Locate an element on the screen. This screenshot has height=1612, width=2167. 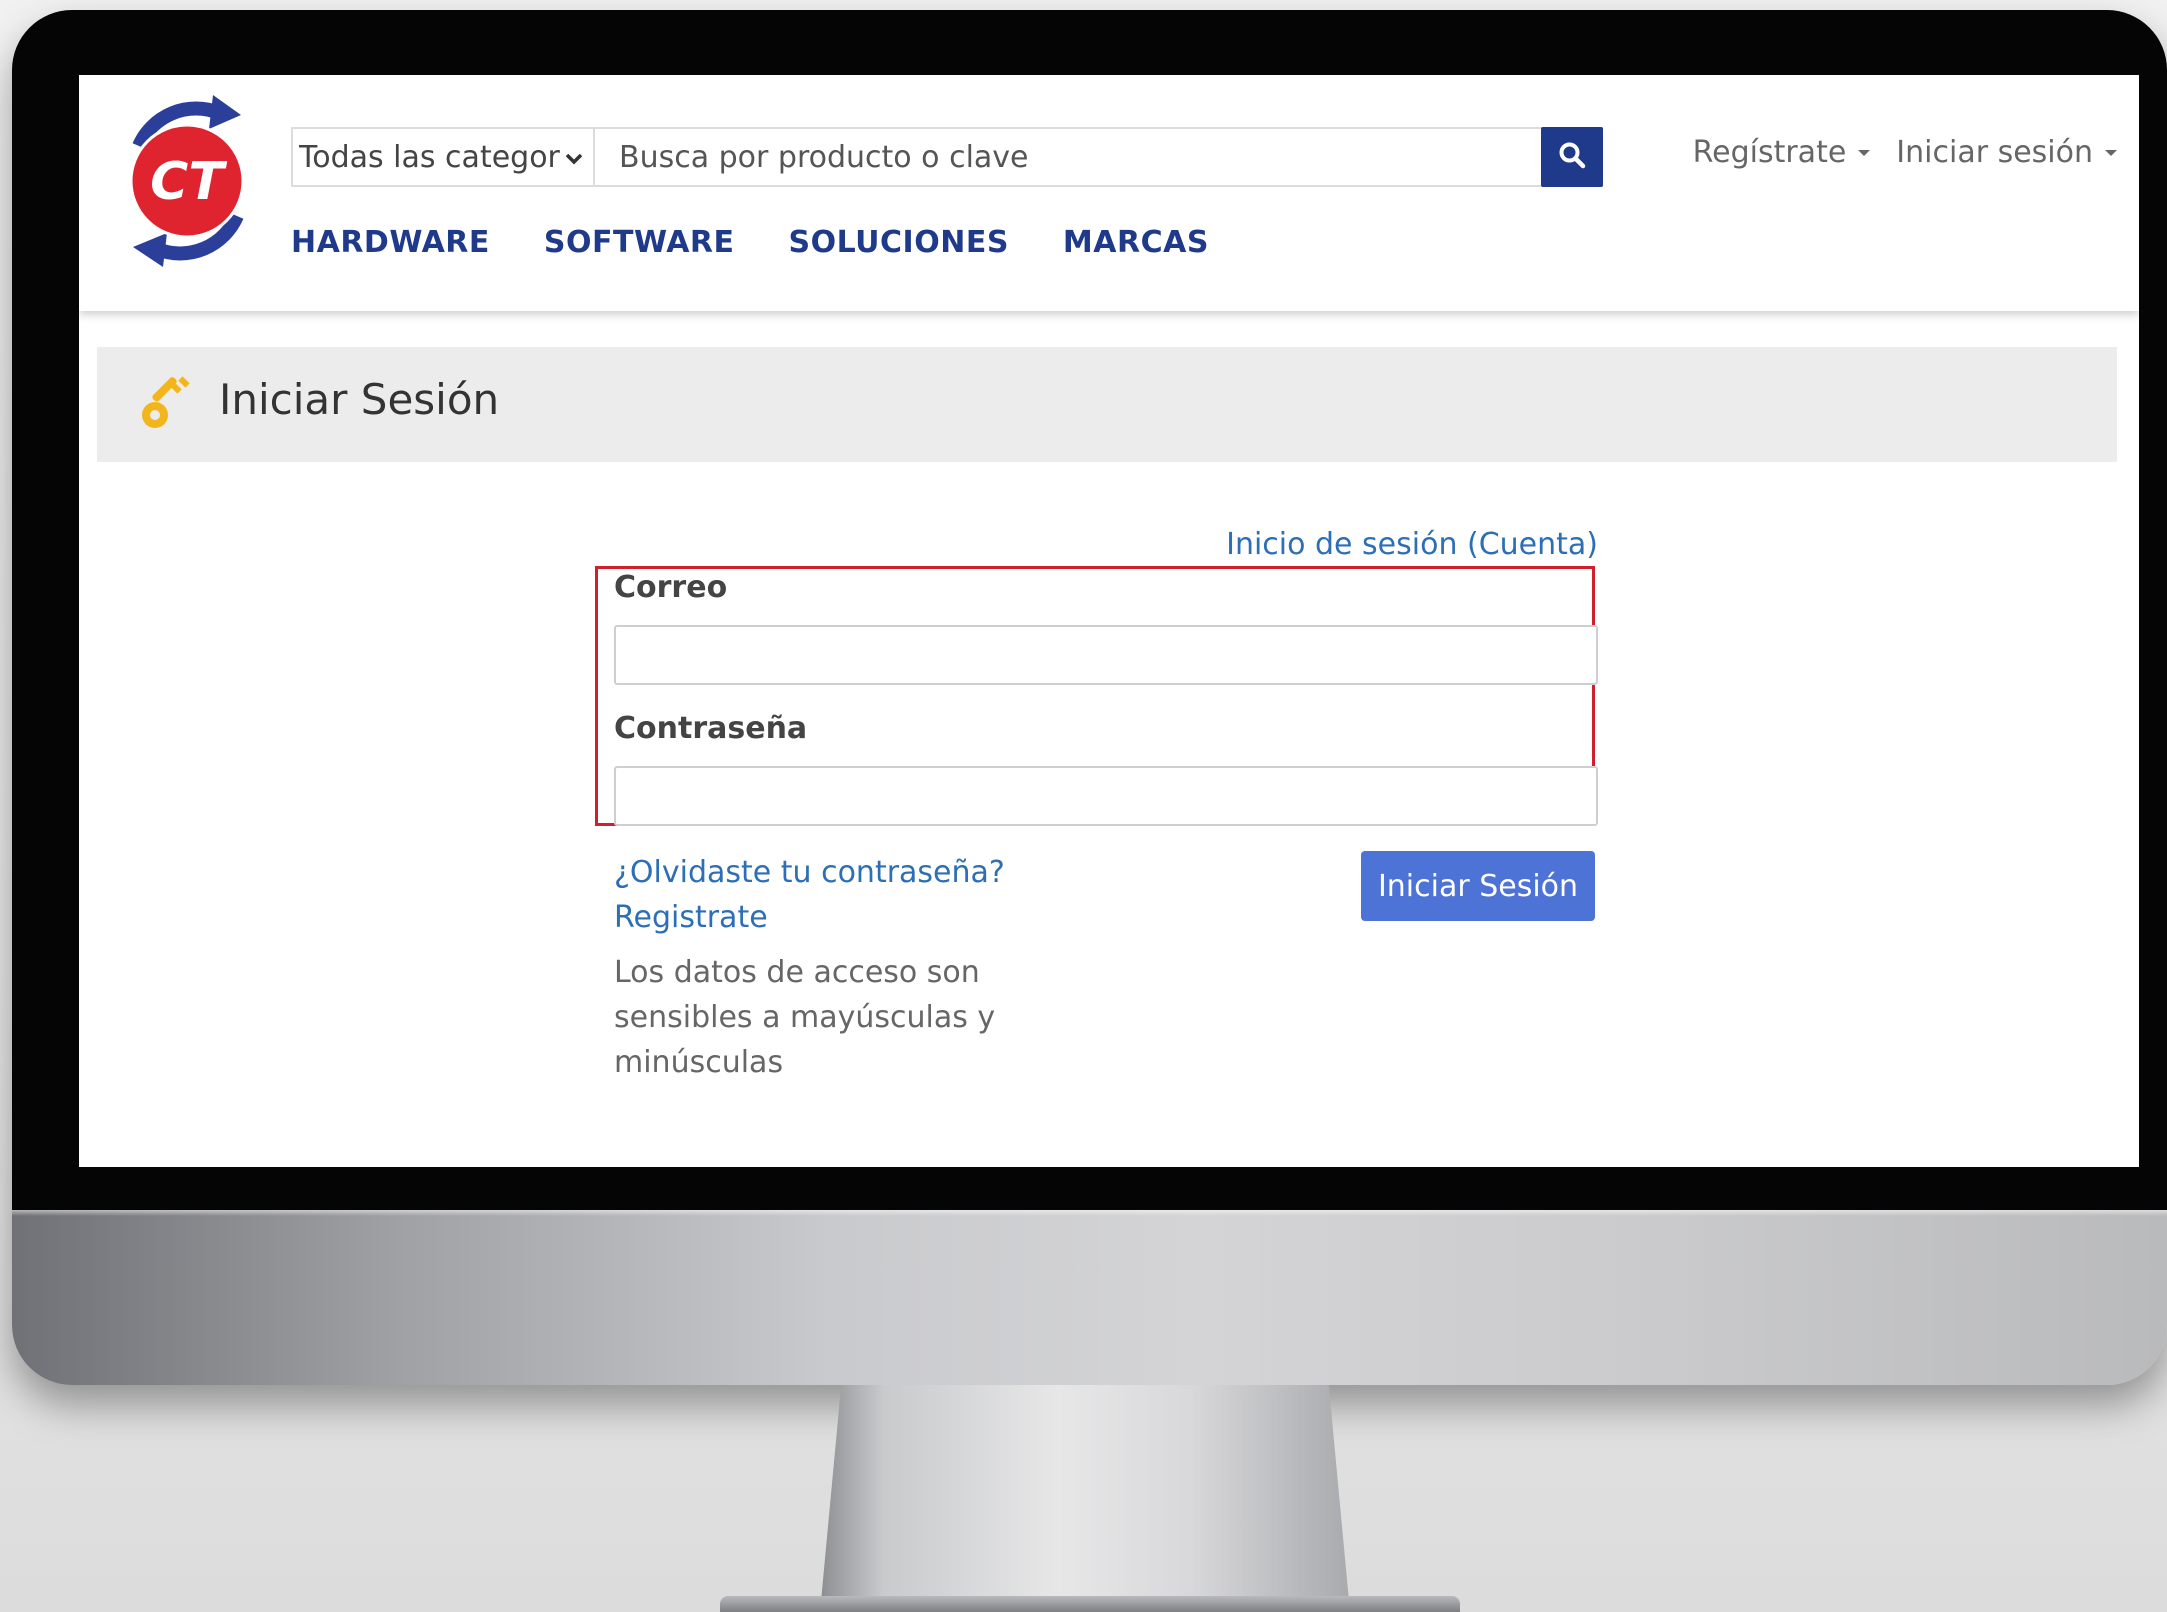
search-button is located at coordinates (1572, 157).